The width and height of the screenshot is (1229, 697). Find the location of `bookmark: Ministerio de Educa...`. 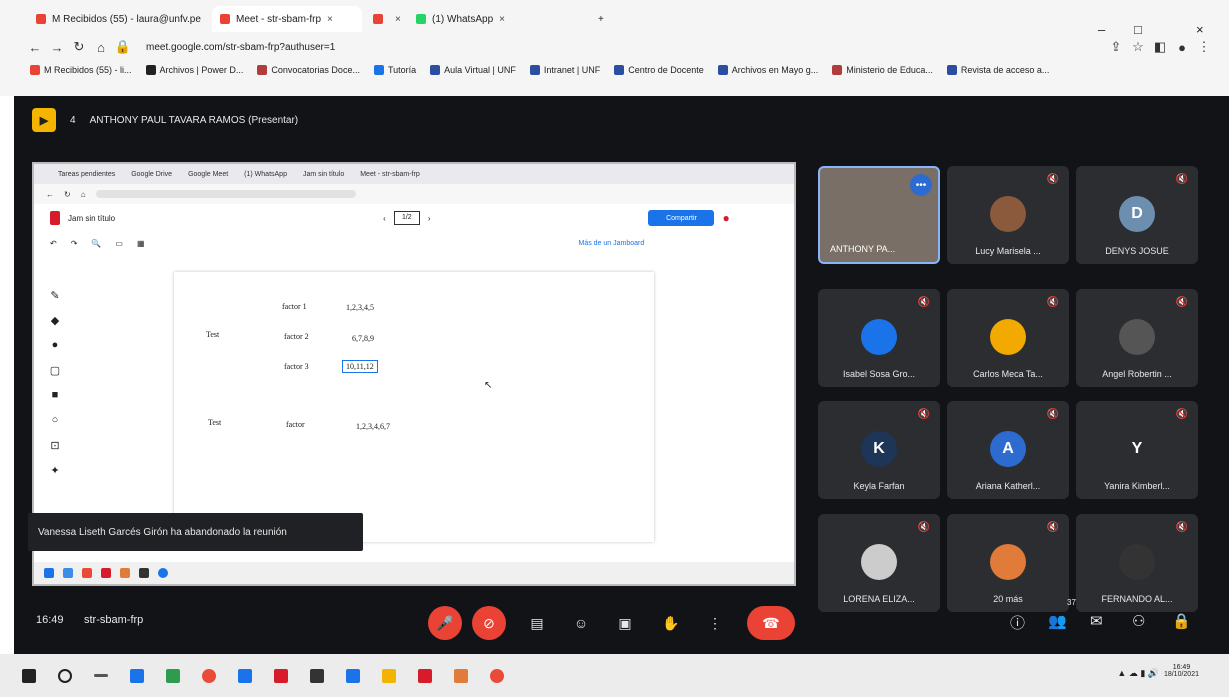

bookmark: Ministerio de Educa... is located at coordinates (882, 70).